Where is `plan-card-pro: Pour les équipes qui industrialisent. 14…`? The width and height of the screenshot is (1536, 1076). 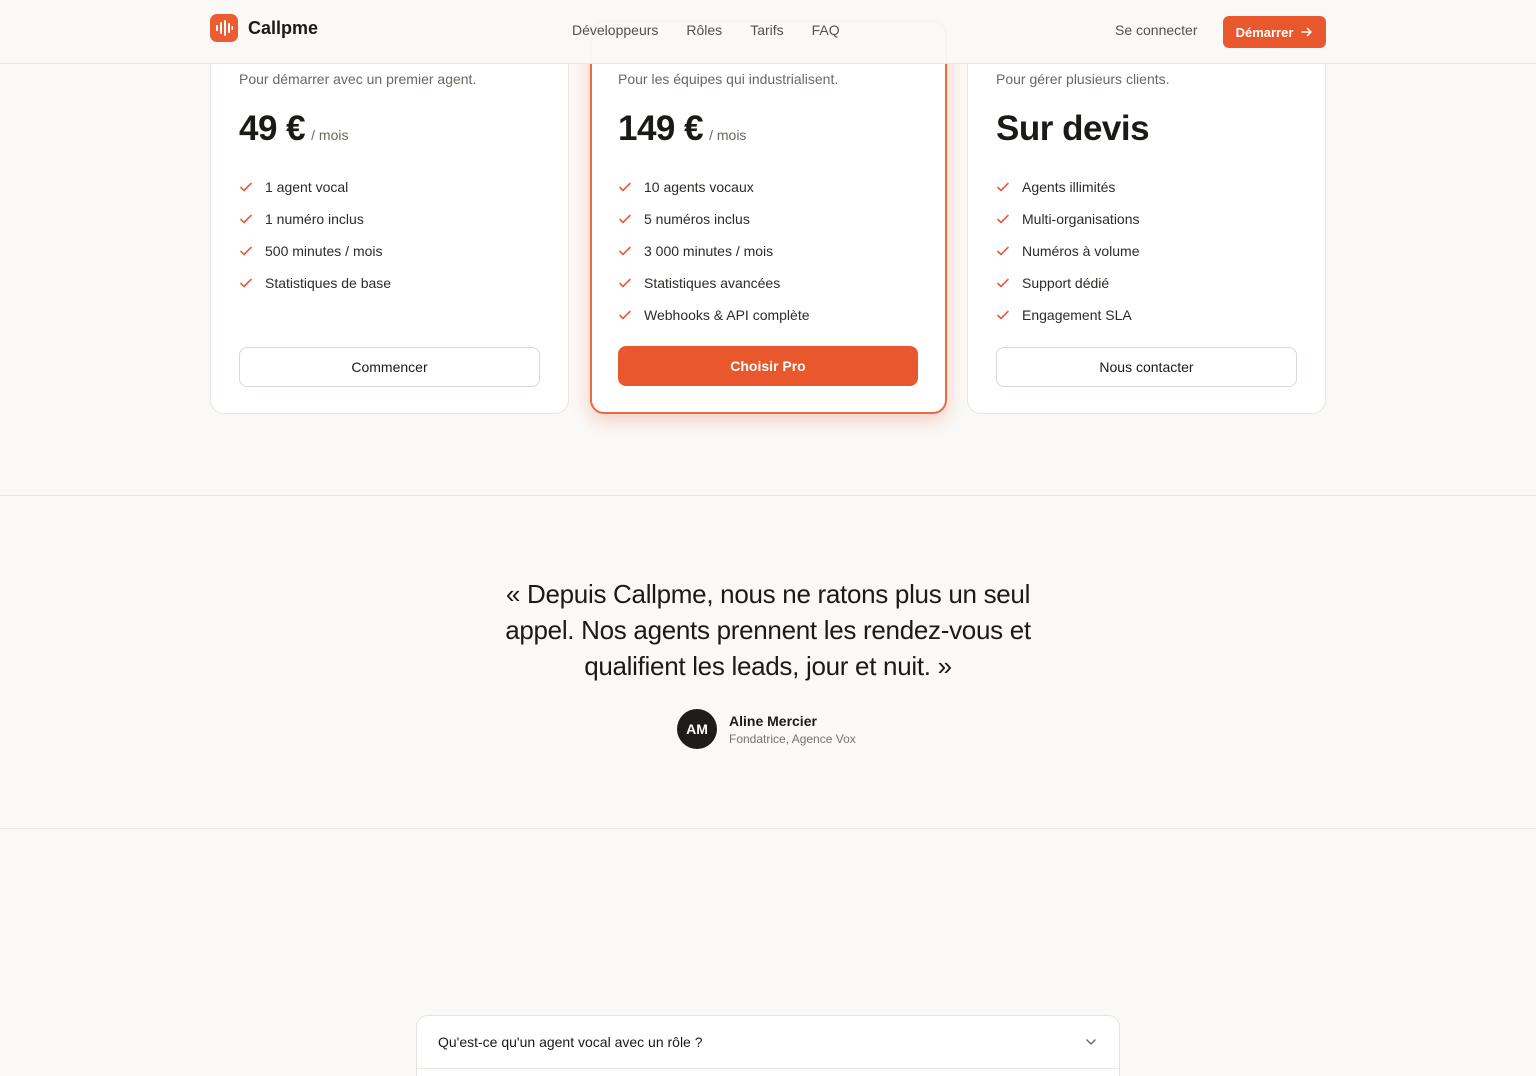 plan-card-pro: Pour les équipes qui industrialisent. 14… is located at coordinates (768, 217).